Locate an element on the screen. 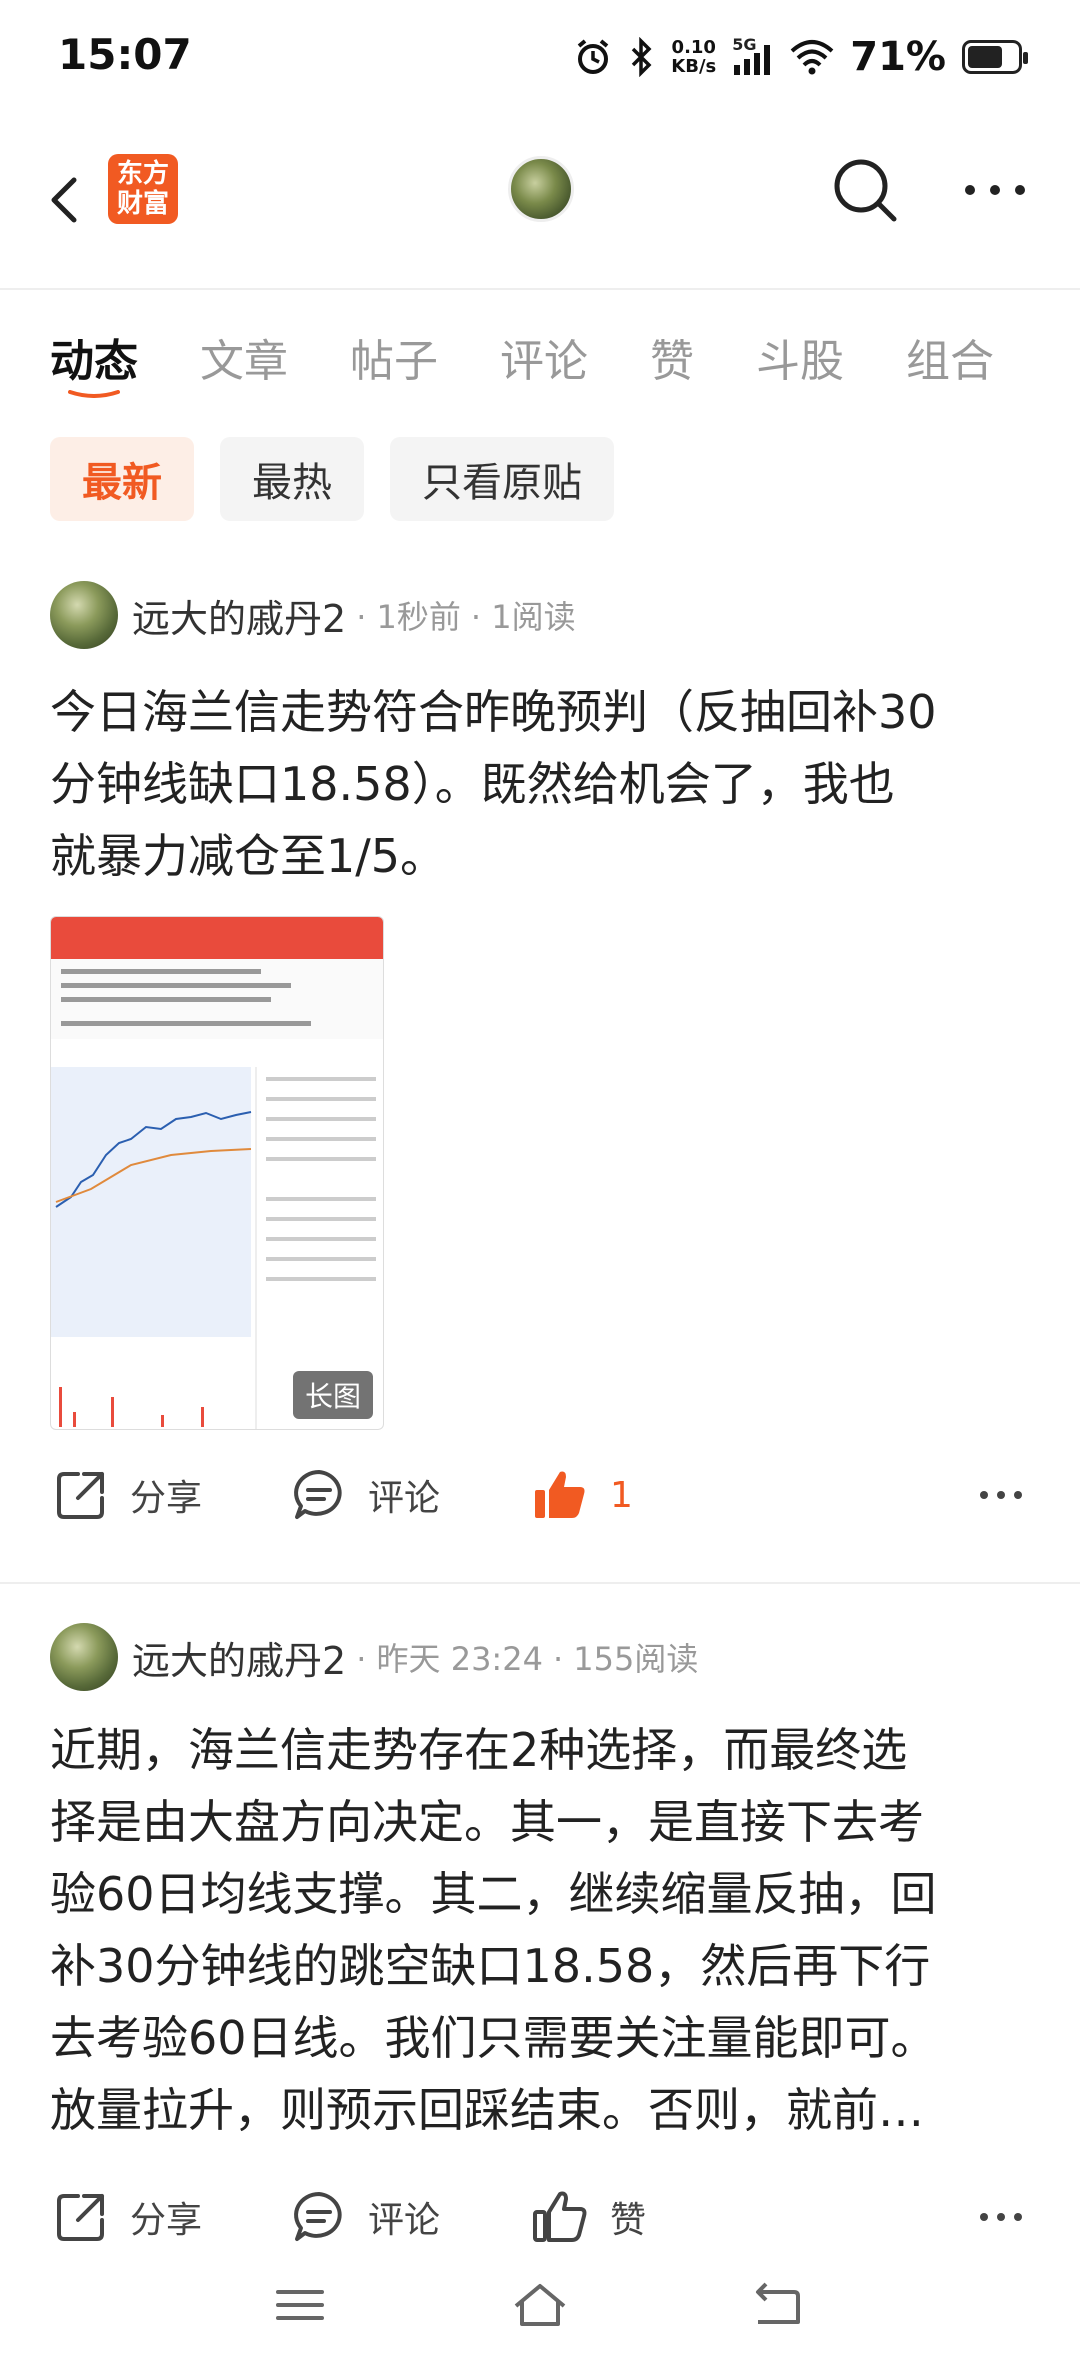 This screenshot has width=1080, height=2376. cellular-signal-icon is located at coordinates (752, 60).